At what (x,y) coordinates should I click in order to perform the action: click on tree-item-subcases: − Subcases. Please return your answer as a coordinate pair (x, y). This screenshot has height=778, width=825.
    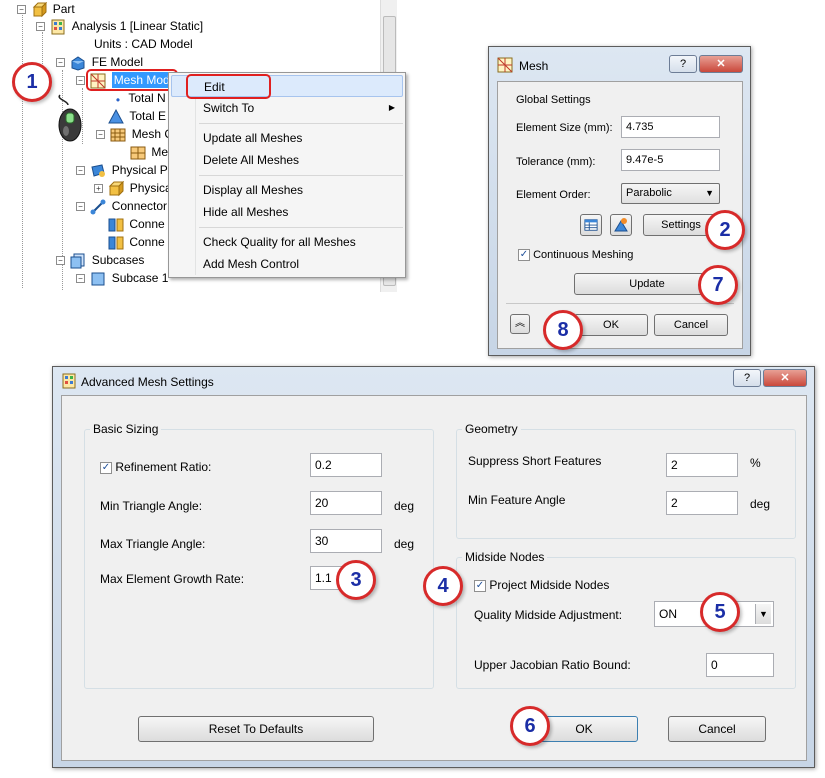
    Looking at the image, I should click on (100, 260).